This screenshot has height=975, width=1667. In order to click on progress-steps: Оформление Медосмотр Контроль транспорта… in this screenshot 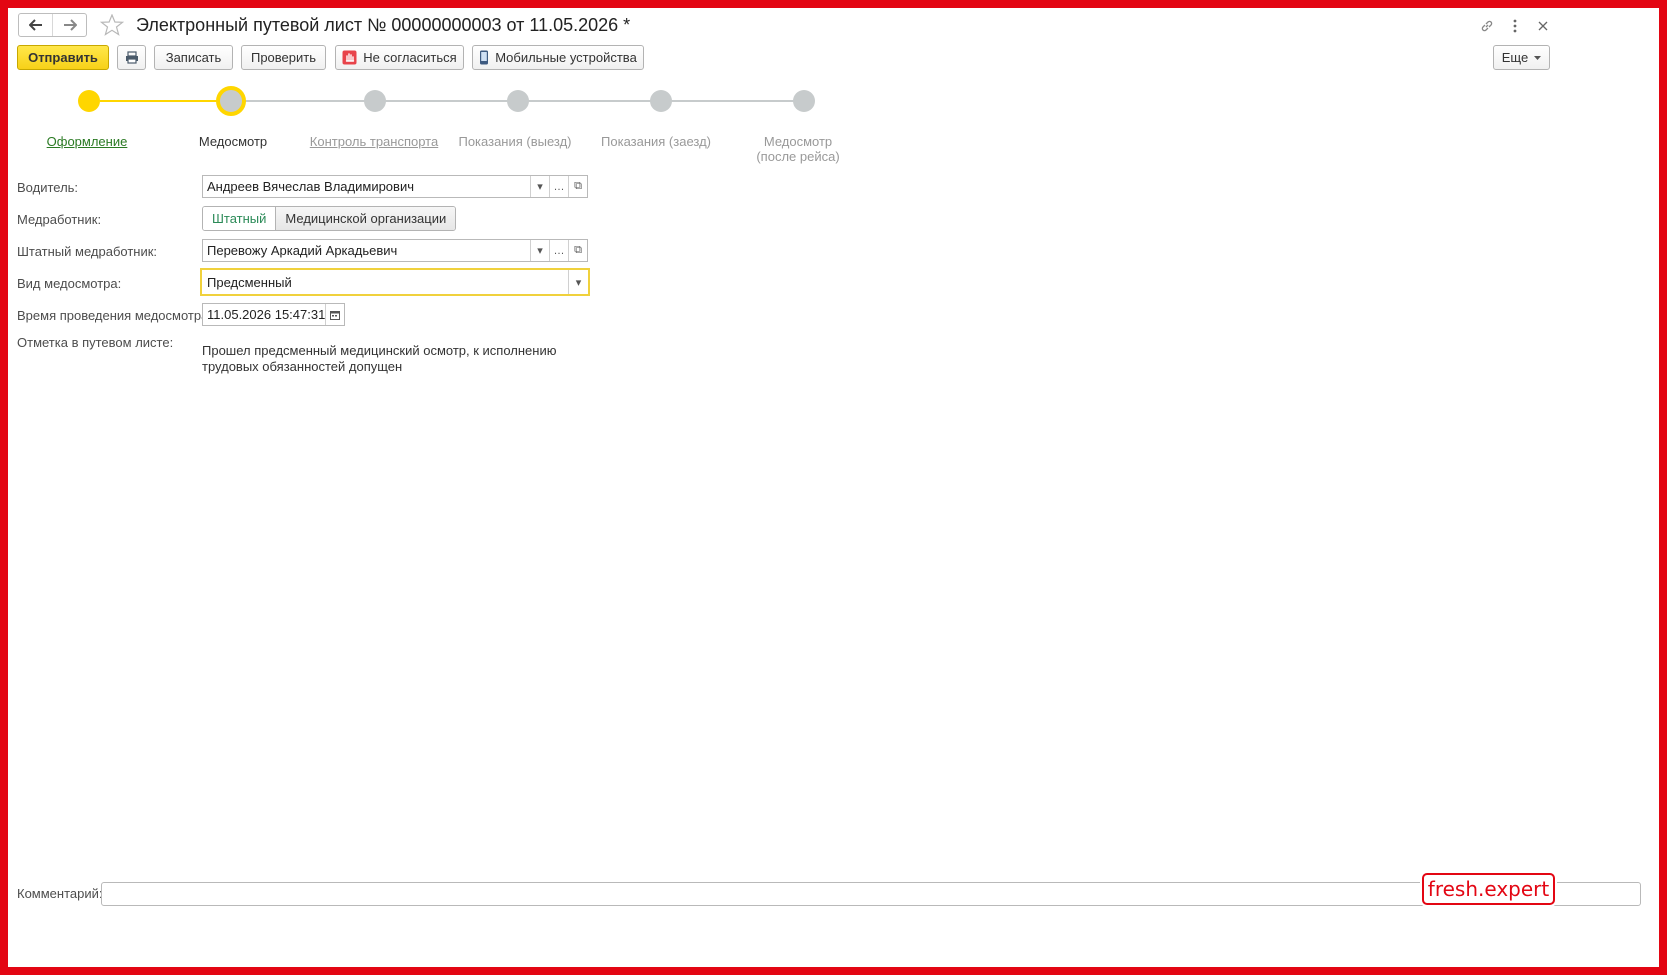, I will do `click(458, 127)`.